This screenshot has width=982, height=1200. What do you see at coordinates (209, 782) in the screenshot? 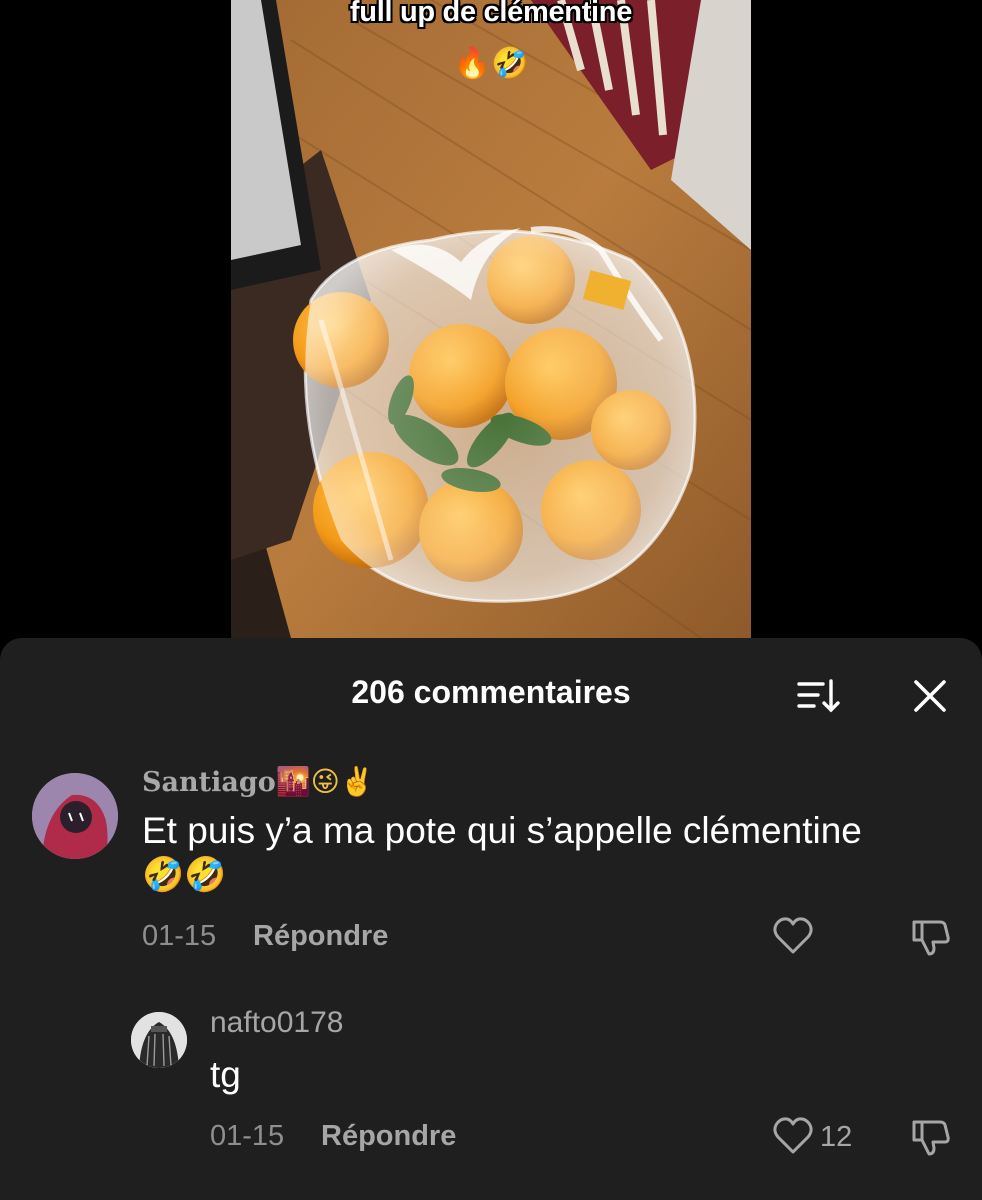
I see `username-text: Santiago` at bounding box center [209, 782].